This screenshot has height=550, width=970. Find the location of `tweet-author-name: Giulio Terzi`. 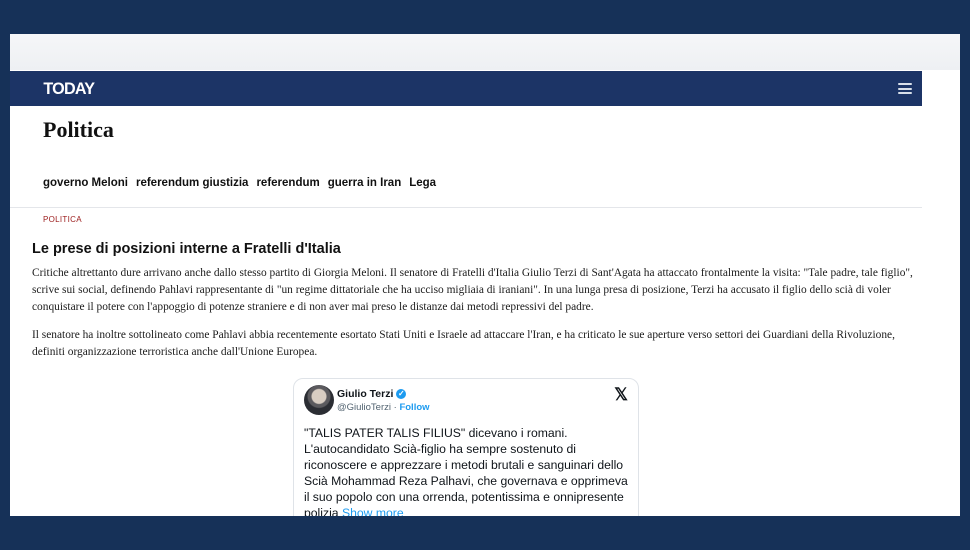

tweet-author-name: Giulio Terzi is located at coordinates (365, 394).